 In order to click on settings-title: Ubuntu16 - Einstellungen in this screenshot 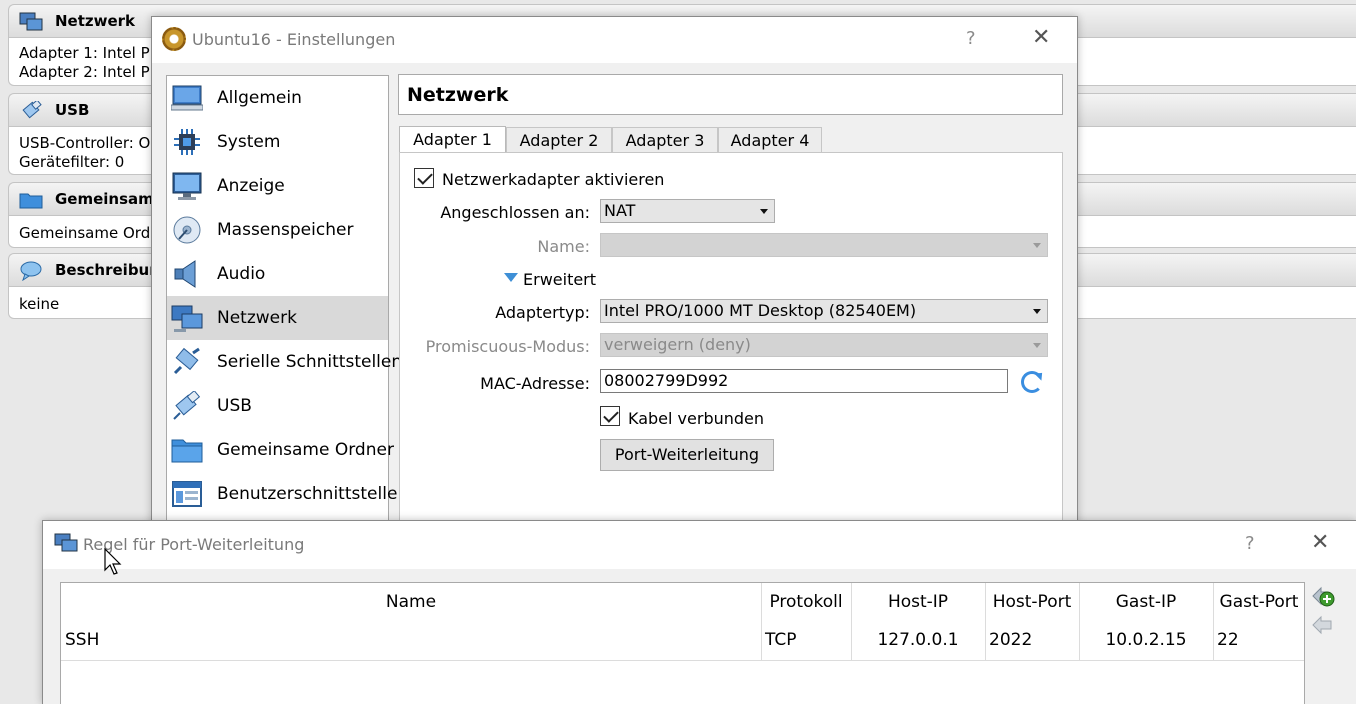, I will do `click(294, 39)`.